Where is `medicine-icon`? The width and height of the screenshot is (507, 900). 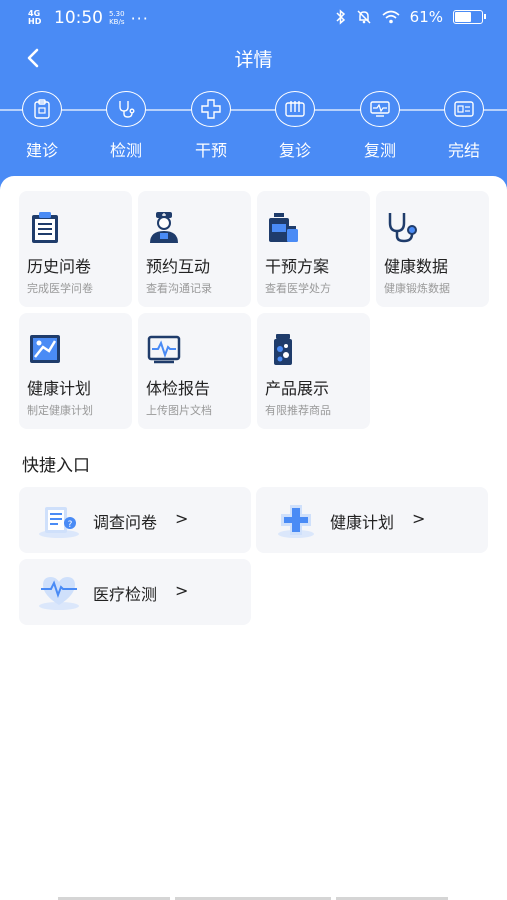
medicine-icon is located at coordinates (283, 227).